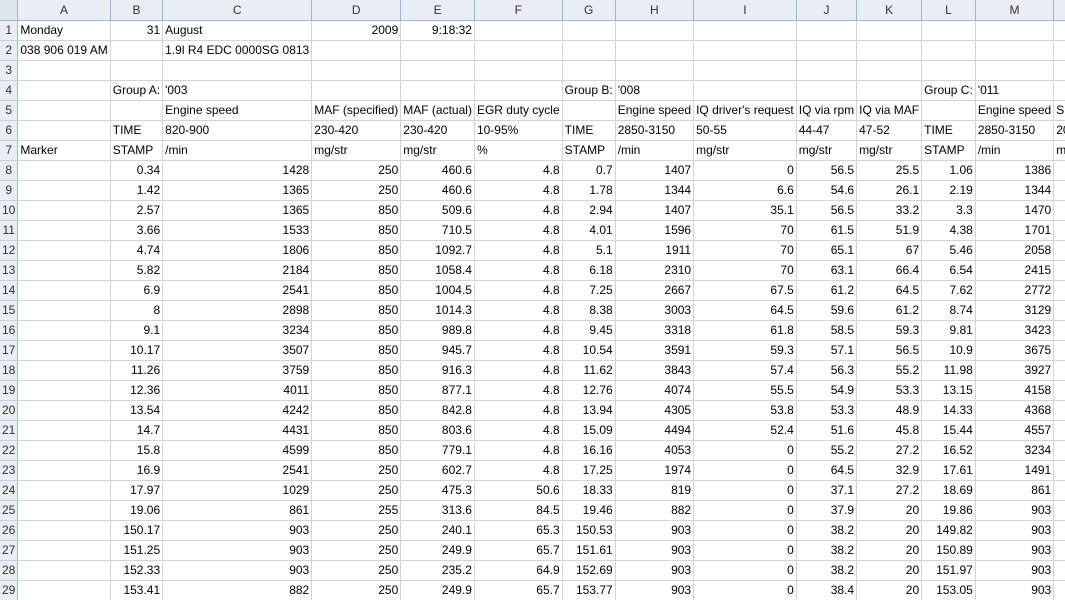  I want to click on cell-i16: 61.8, so click(745, 330).